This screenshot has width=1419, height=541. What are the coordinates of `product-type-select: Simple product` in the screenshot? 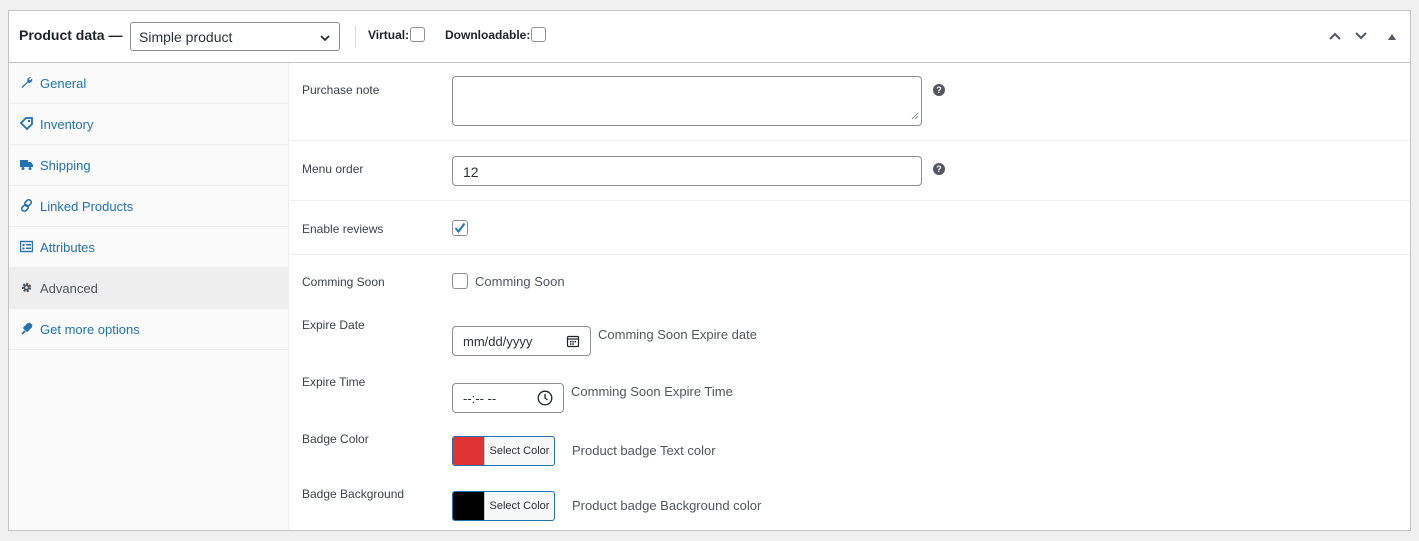 It's located at (235, 36).